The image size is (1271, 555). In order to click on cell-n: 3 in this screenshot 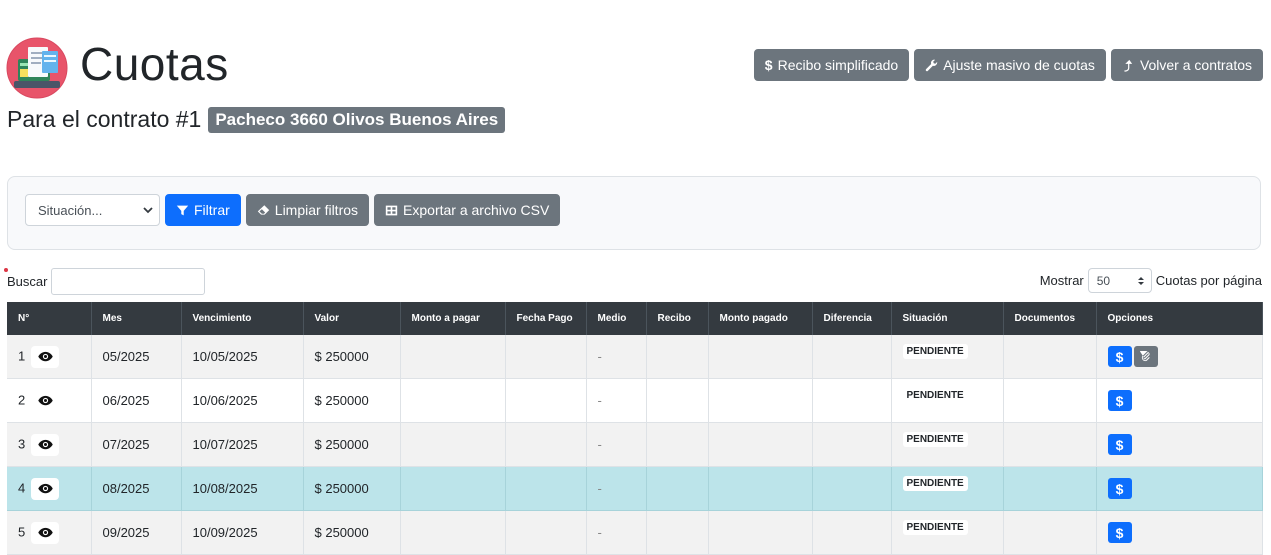, I will do `click(49, 444)`.